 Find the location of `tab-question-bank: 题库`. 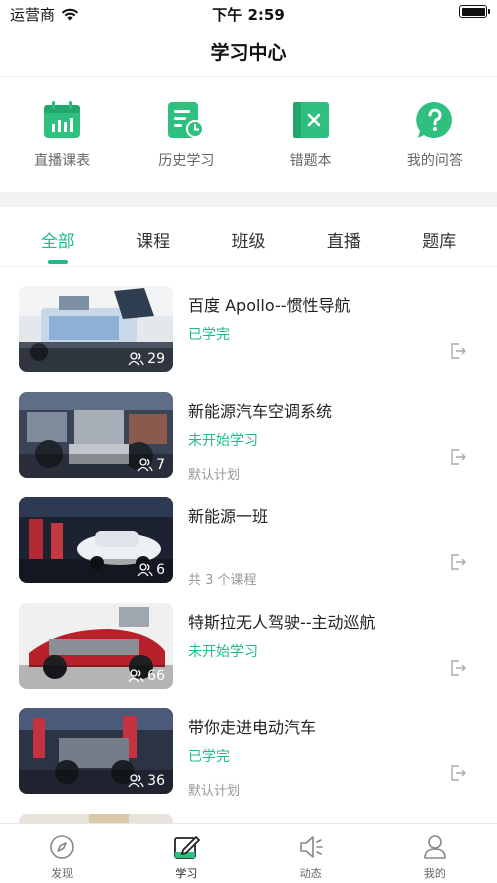

tab-question-bank: 题库 is located at coordinates (439, 244).